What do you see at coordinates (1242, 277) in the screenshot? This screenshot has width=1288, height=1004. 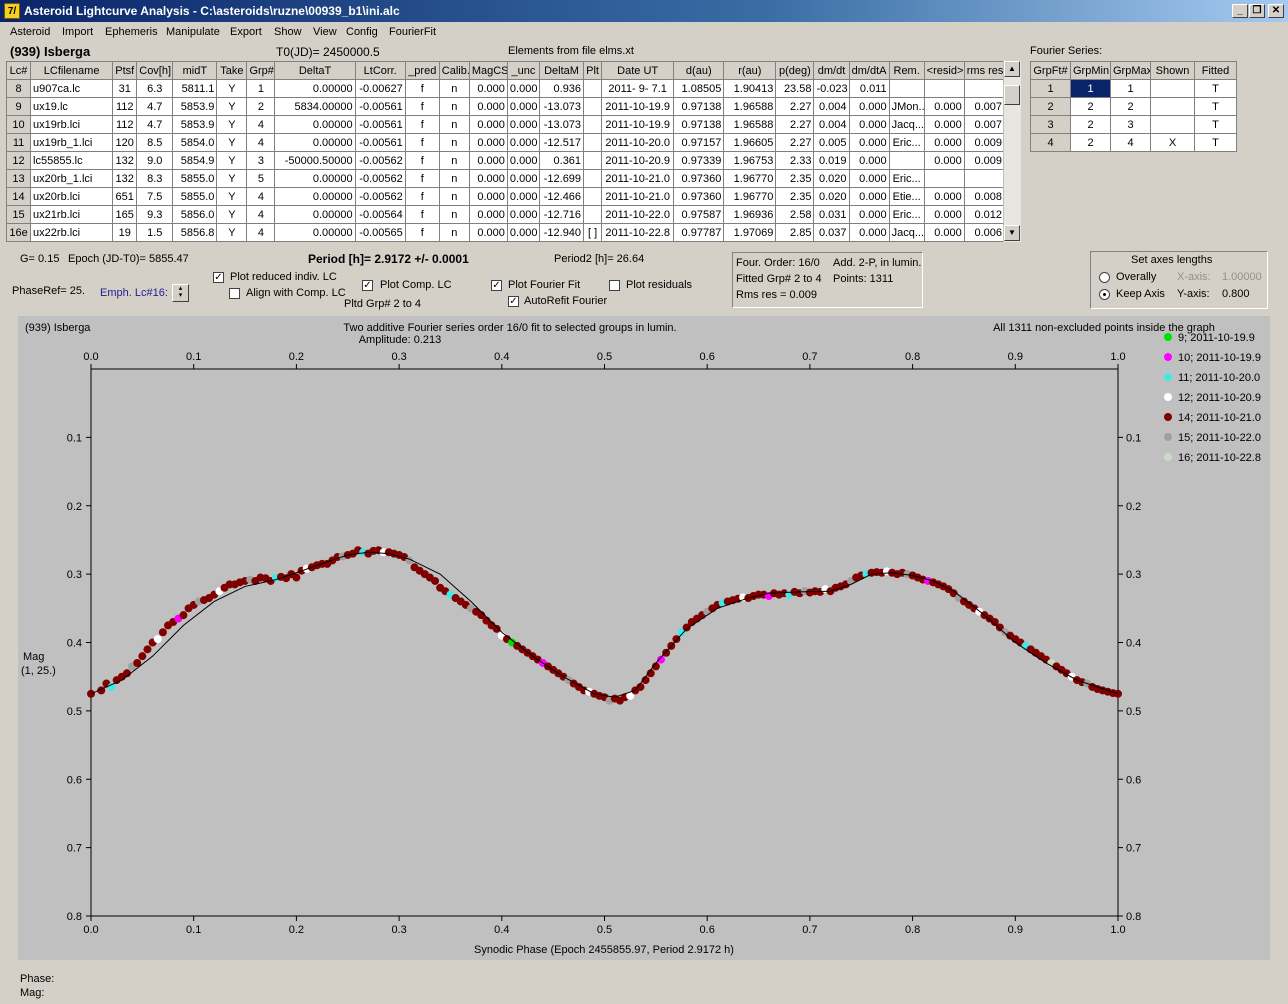 I see `xaxis-value: 1.00000` at bounding box center [1242, 277].